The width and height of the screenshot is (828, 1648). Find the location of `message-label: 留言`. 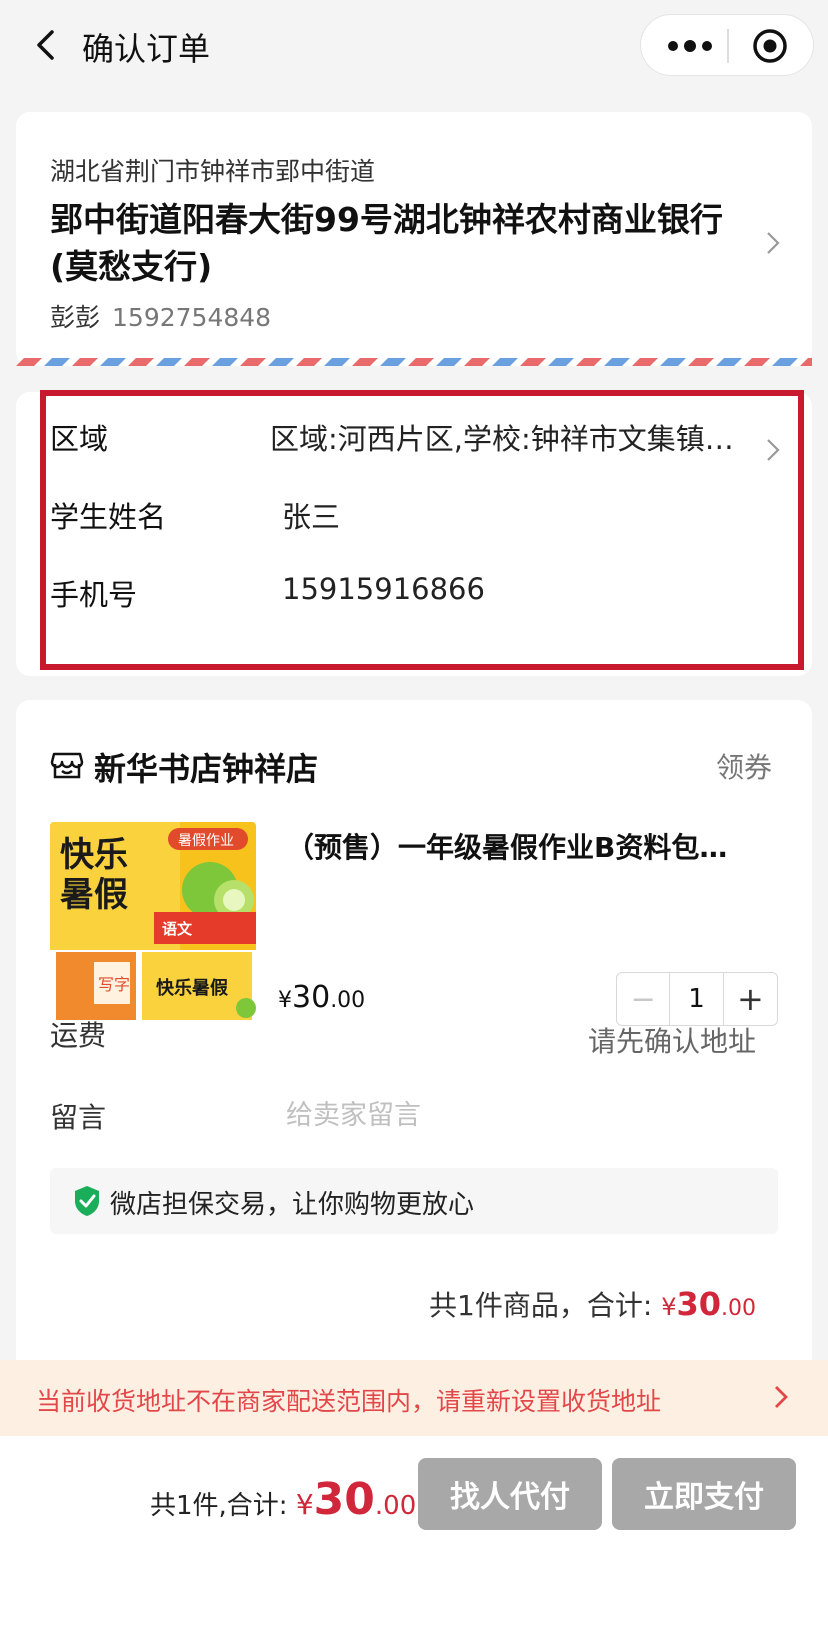

message-label: 留言 is located at coordinates (78, 1117).